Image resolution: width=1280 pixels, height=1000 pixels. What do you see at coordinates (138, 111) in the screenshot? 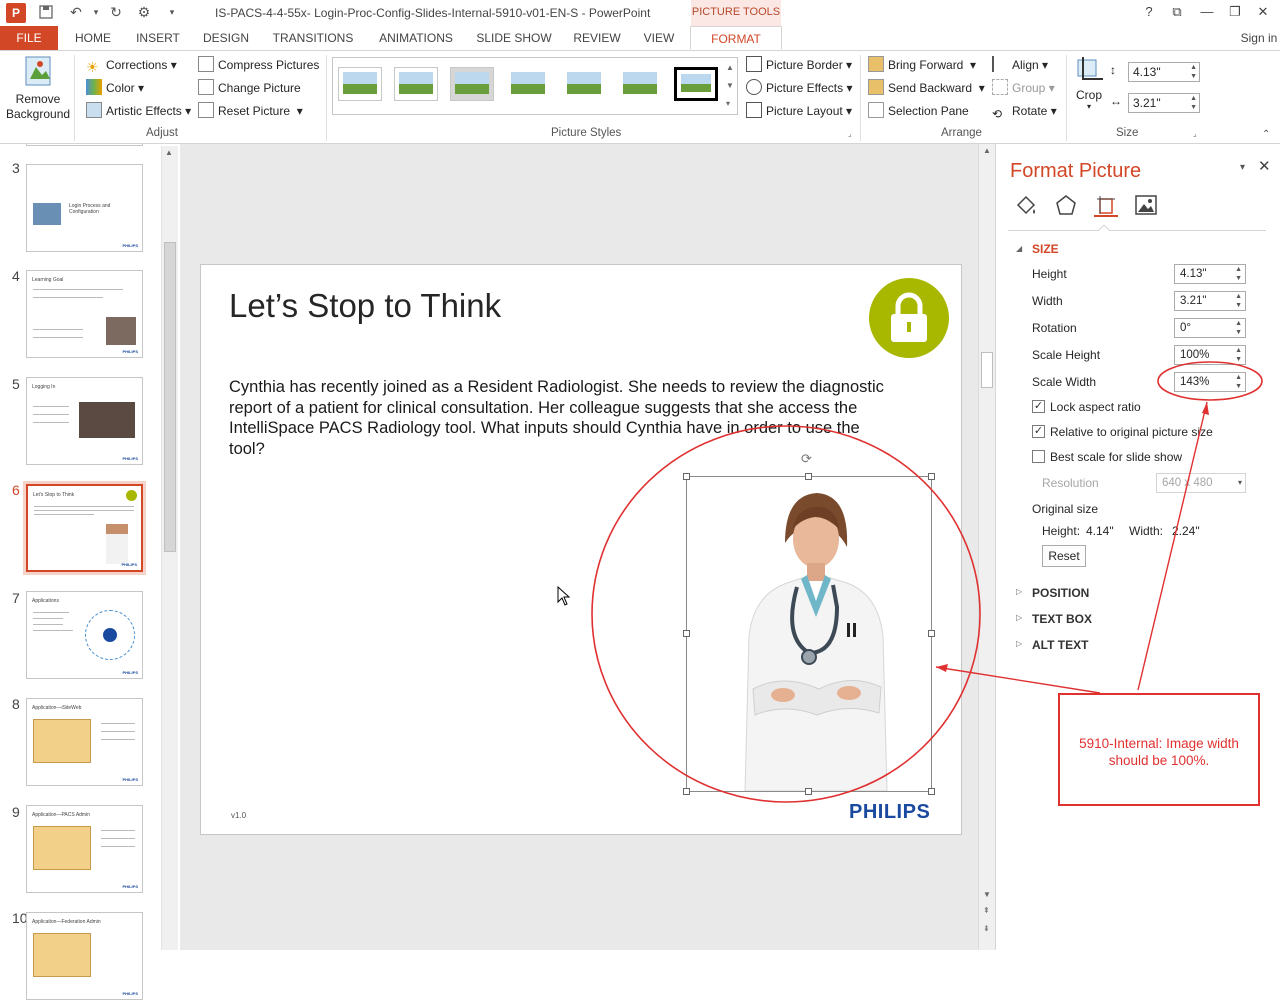
I see `artistic-effects-button: Artistic Effects ▾` at bounding box center [138, 111].